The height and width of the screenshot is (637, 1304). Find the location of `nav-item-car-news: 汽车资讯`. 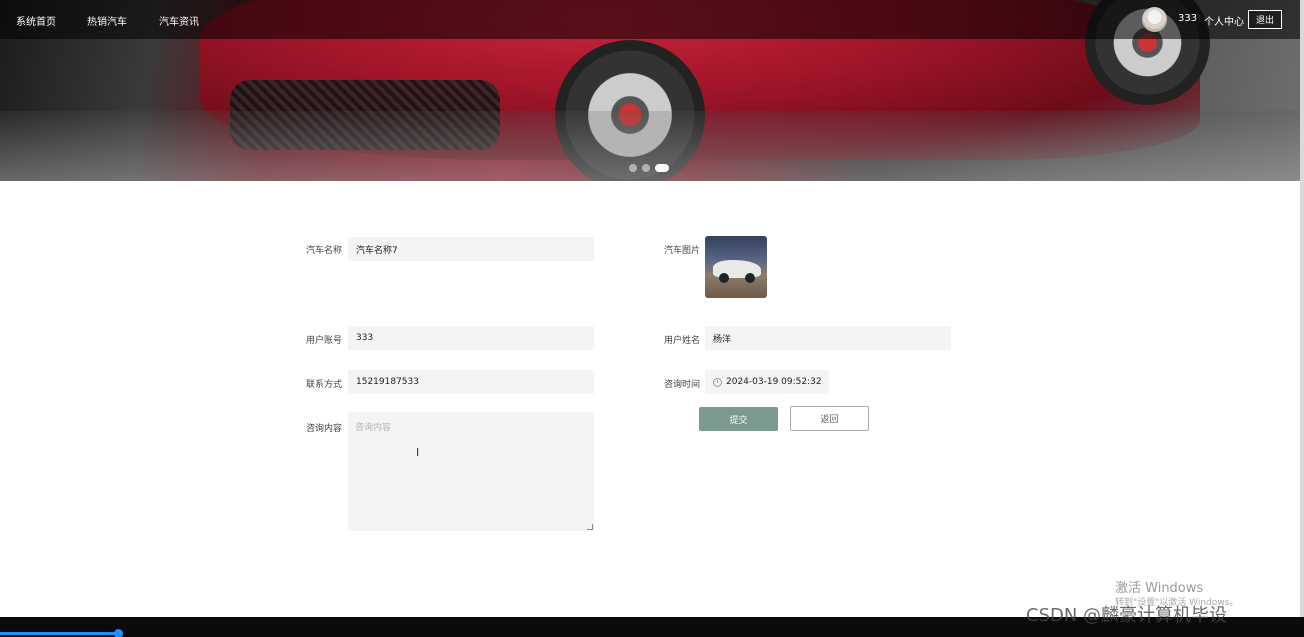

nav-item-car-news: 汽车资讯 is located at coordinates (179, 20).